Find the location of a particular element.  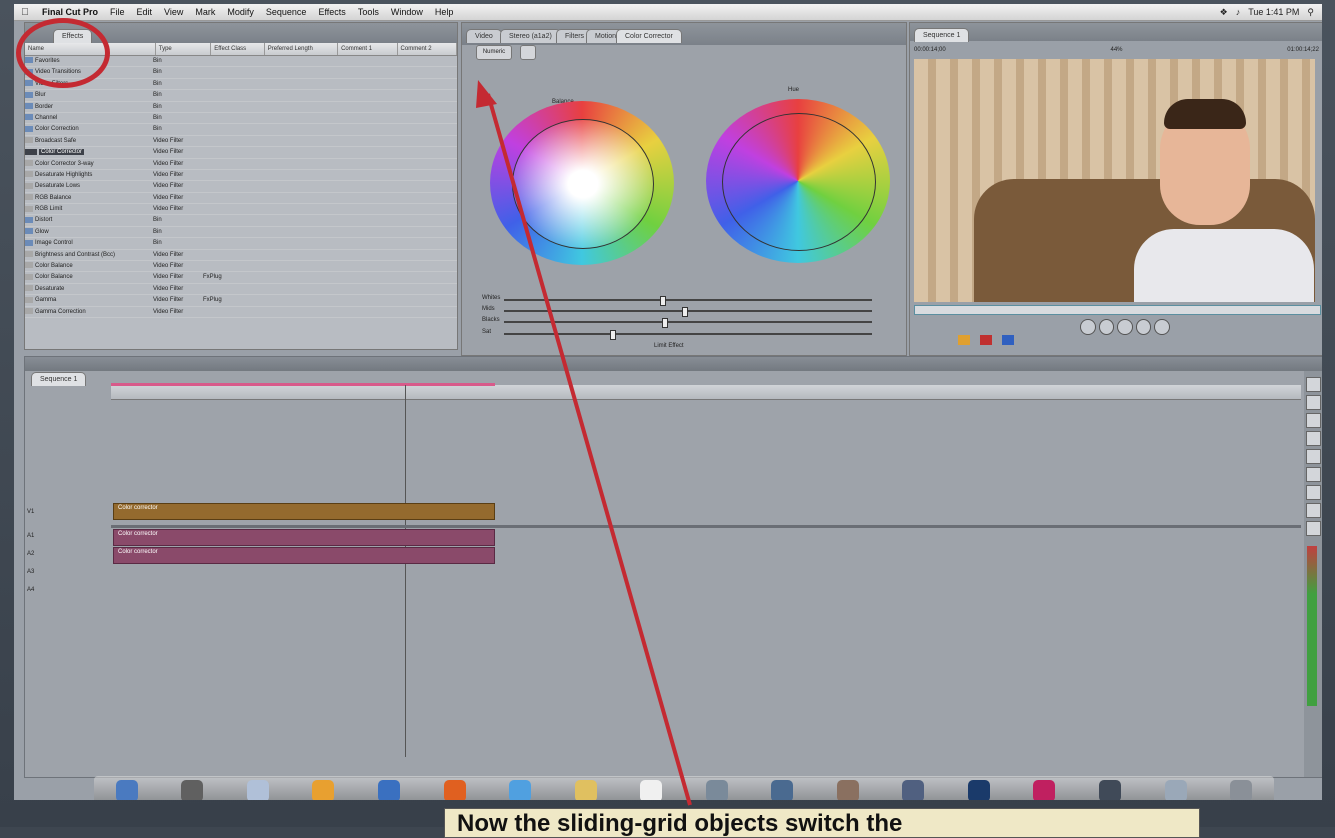

tutorial-caption: Now the sliding-grid objects switch the is located at coordinates (822, 823).